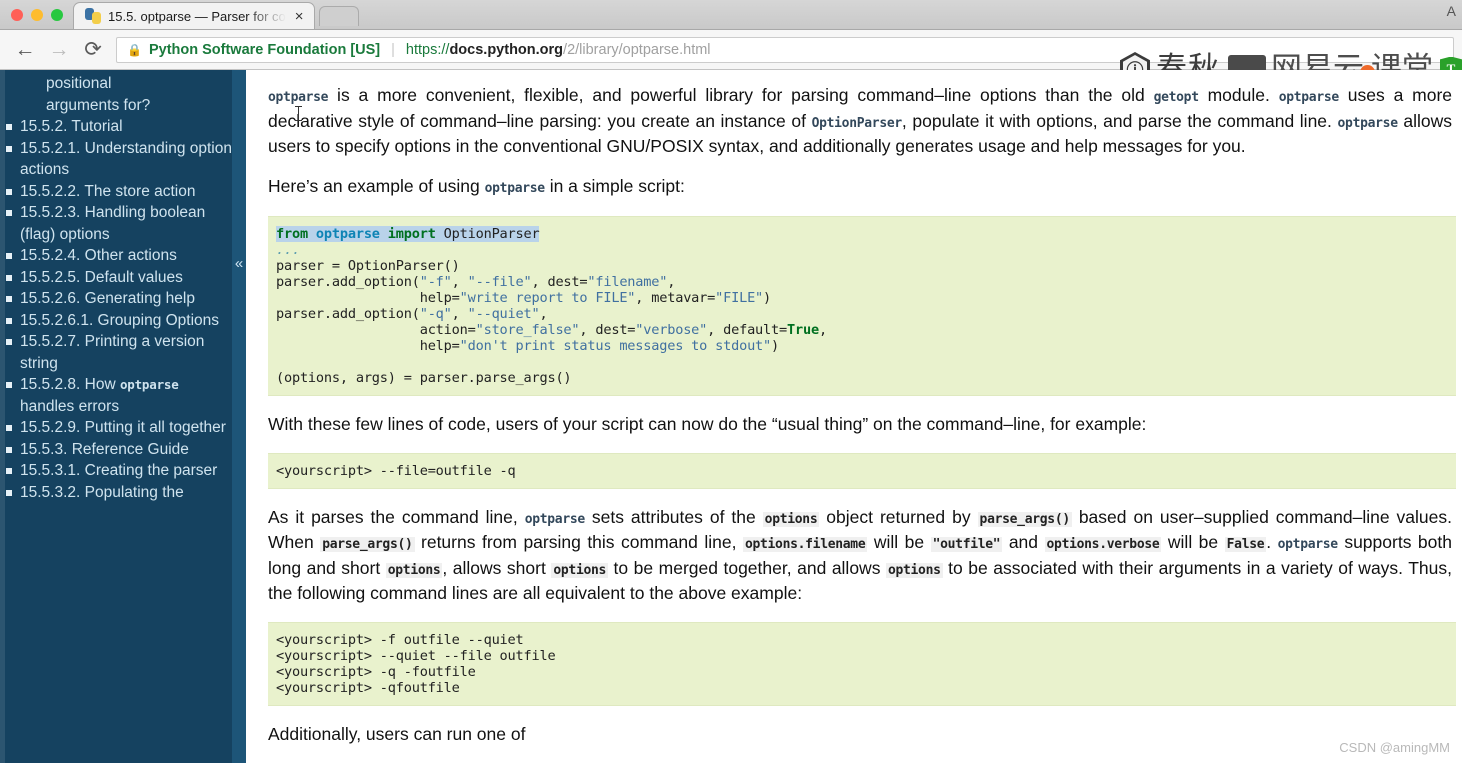 This screenshot has width=1462, height=764. I want to click on content-bottom-mask, so click(854, 760).